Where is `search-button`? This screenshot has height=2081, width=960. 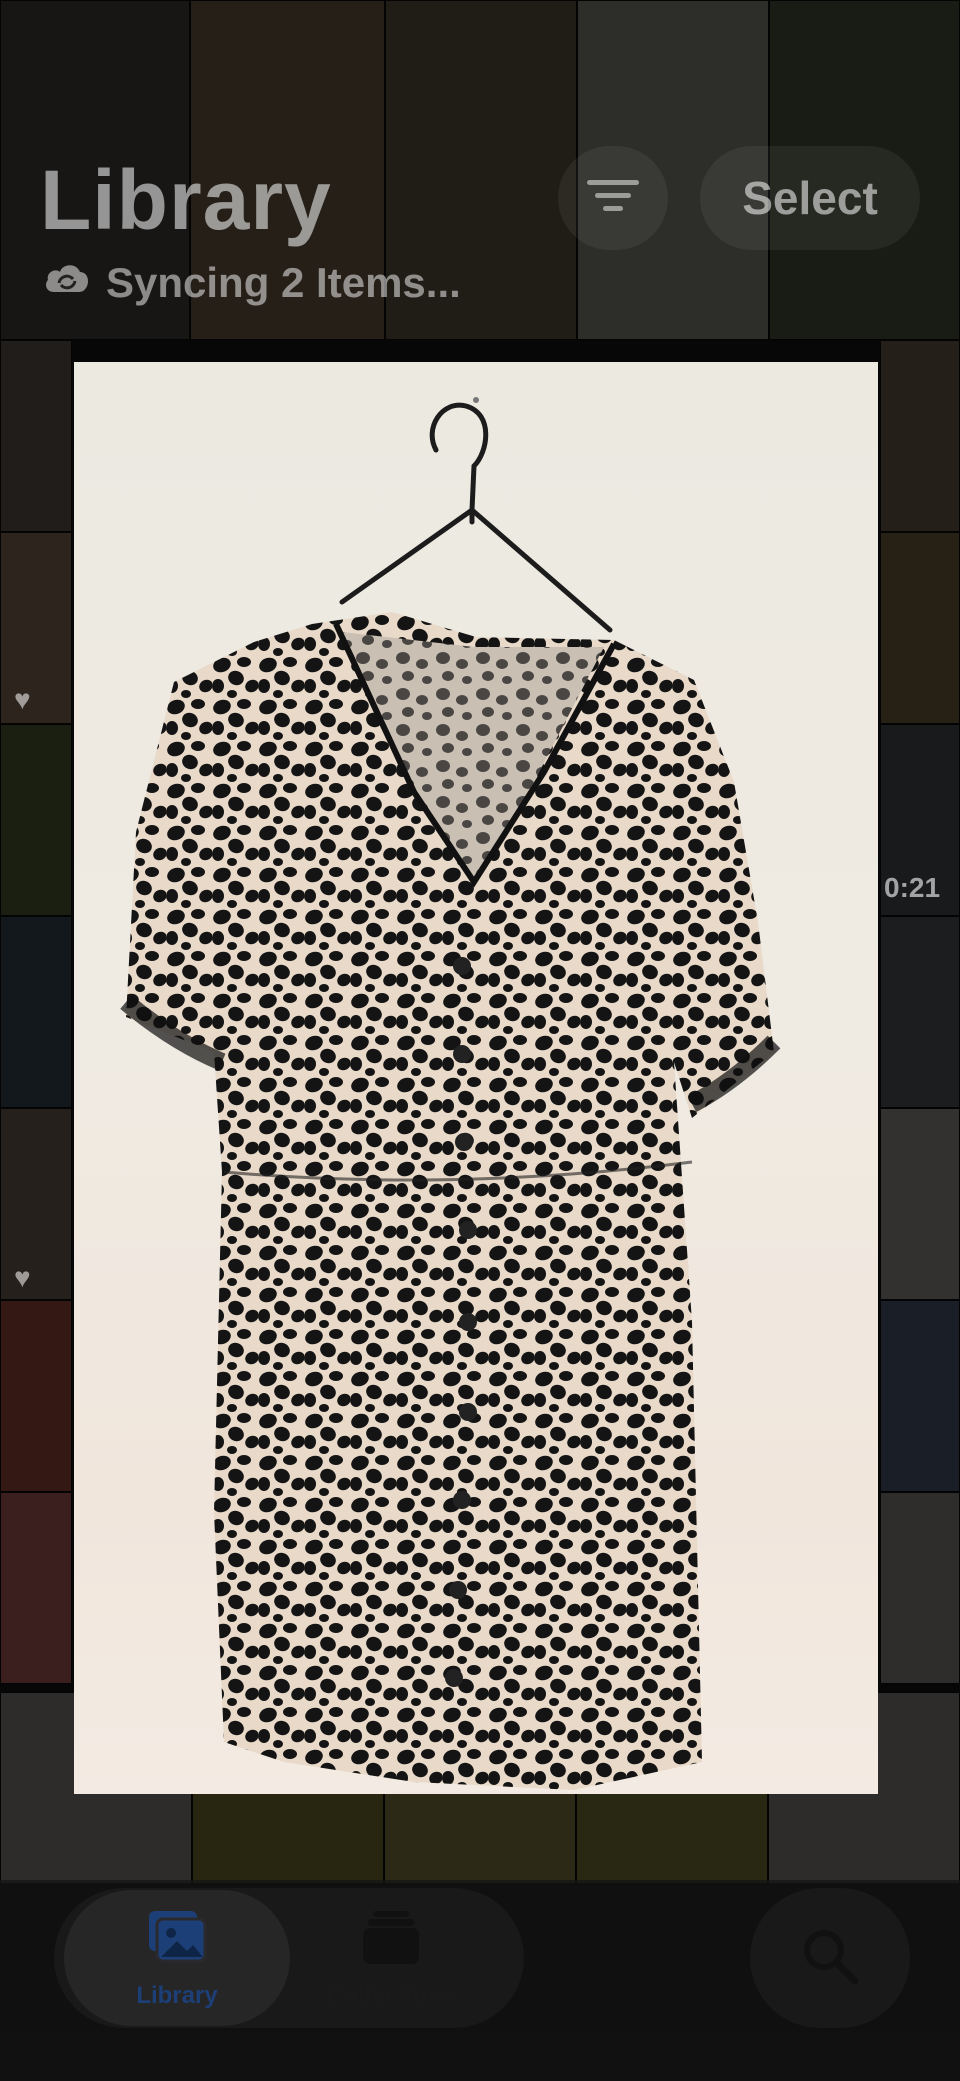
search-button is located at coordinates (830, 1958).